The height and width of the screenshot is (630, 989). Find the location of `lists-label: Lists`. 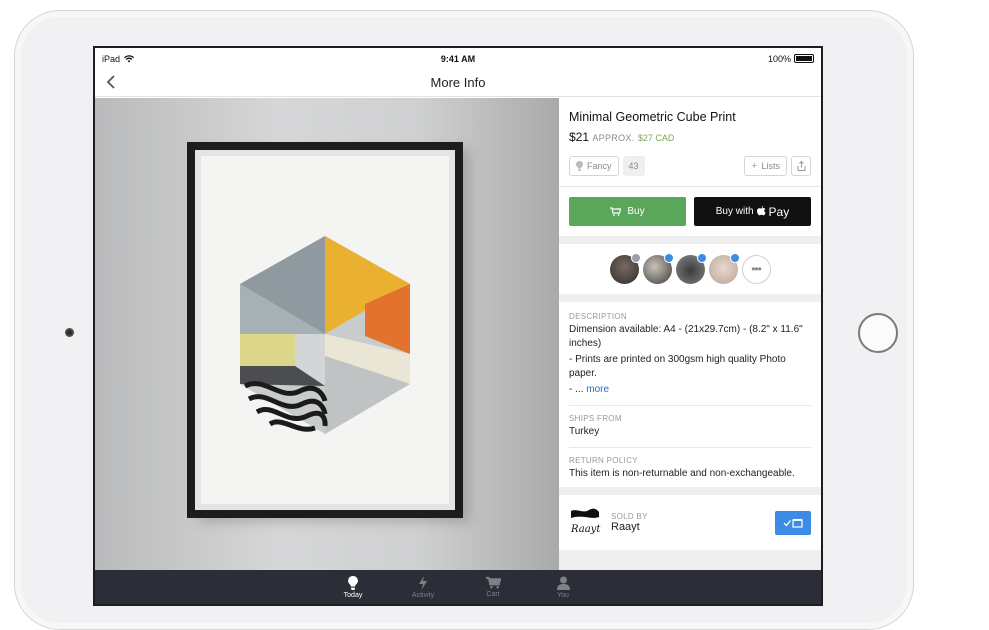

lists-label: Lists is located at coordinates (770, 166).